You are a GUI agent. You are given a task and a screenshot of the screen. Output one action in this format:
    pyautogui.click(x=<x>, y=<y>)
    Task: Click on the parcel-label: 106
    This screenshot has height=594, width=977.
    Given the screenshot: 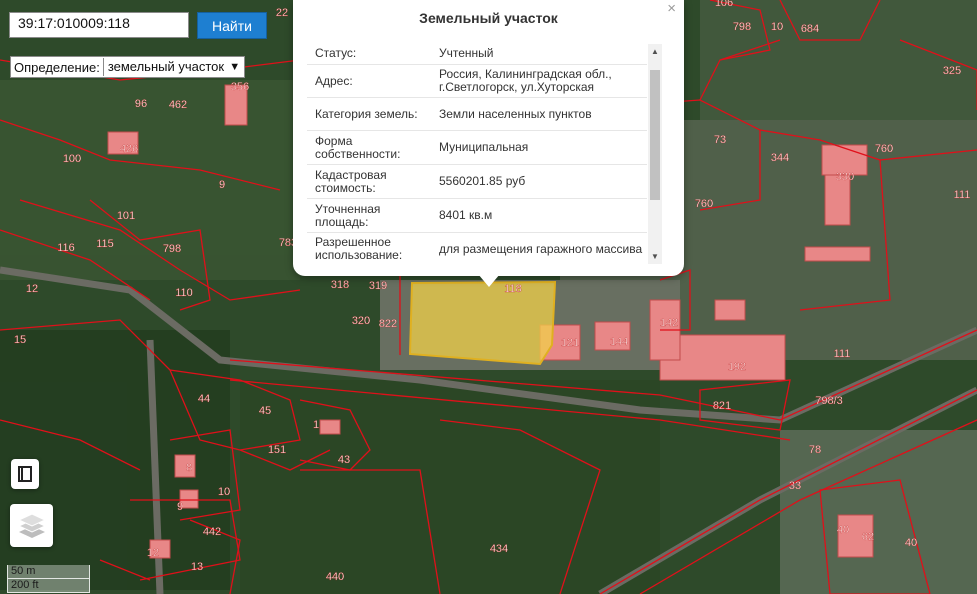 What is the action you would take?
    pyautogui.click(x=724, y=4)
    